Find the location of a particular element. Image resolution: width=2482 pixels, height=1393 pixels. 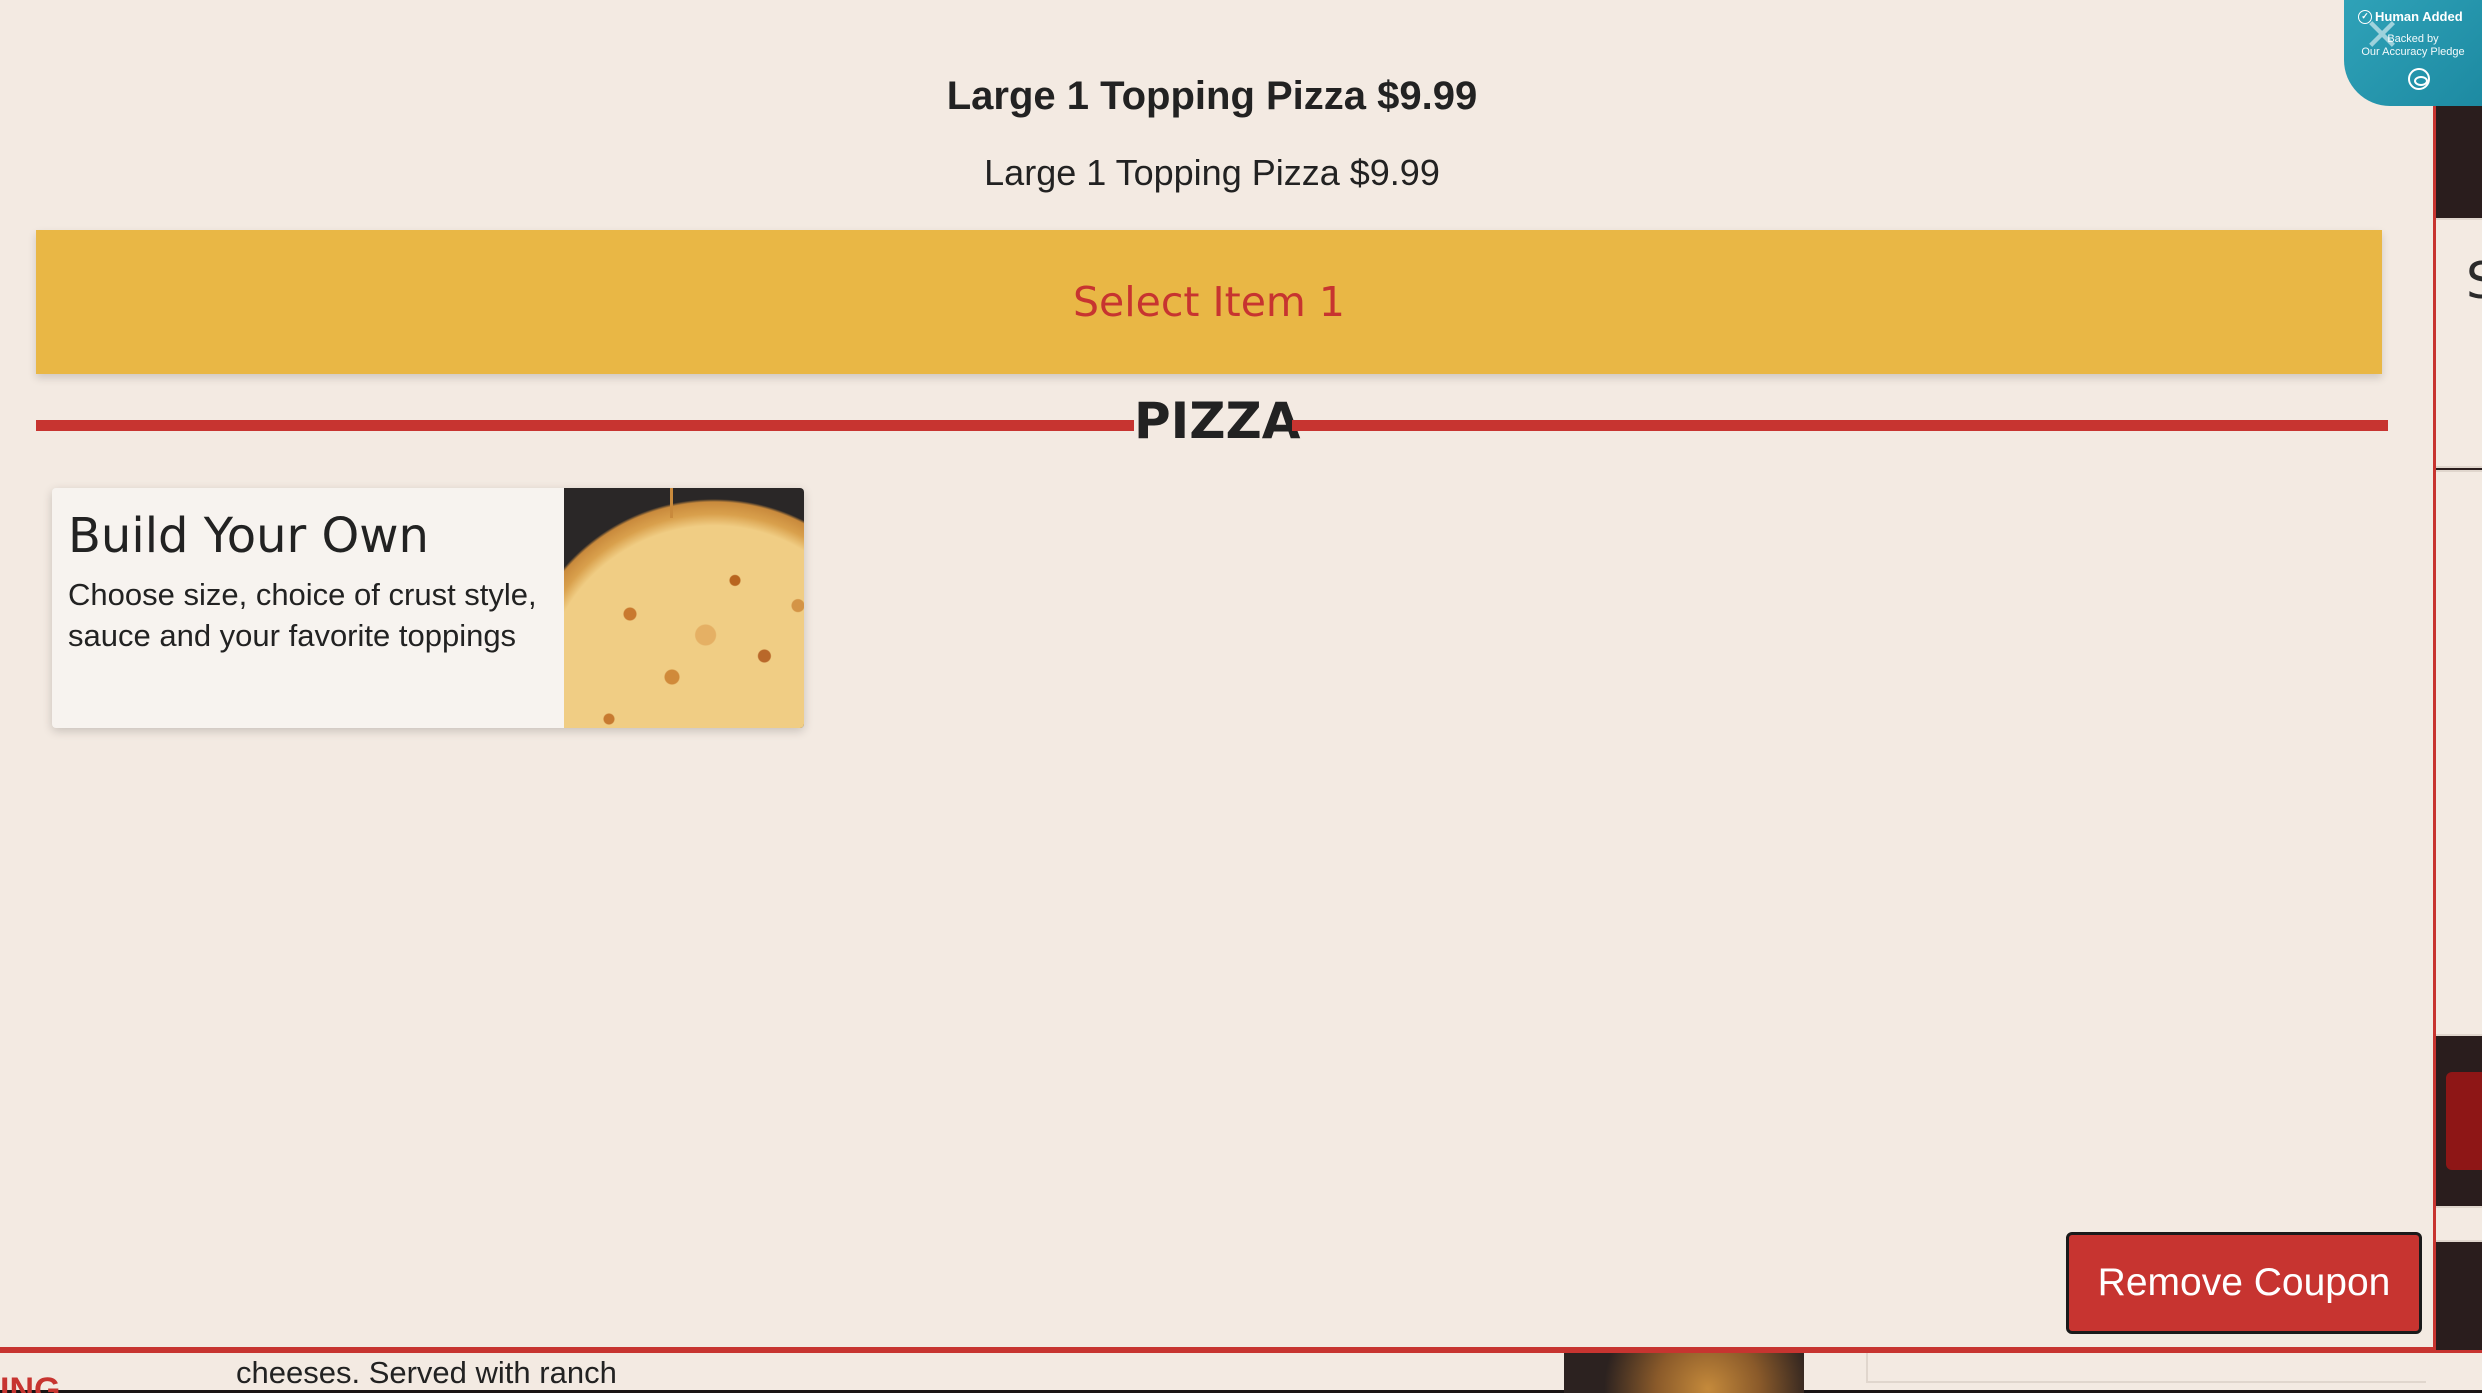

remove-coupon-button: Remove Coupon is located at coordinates (2244, 1283).